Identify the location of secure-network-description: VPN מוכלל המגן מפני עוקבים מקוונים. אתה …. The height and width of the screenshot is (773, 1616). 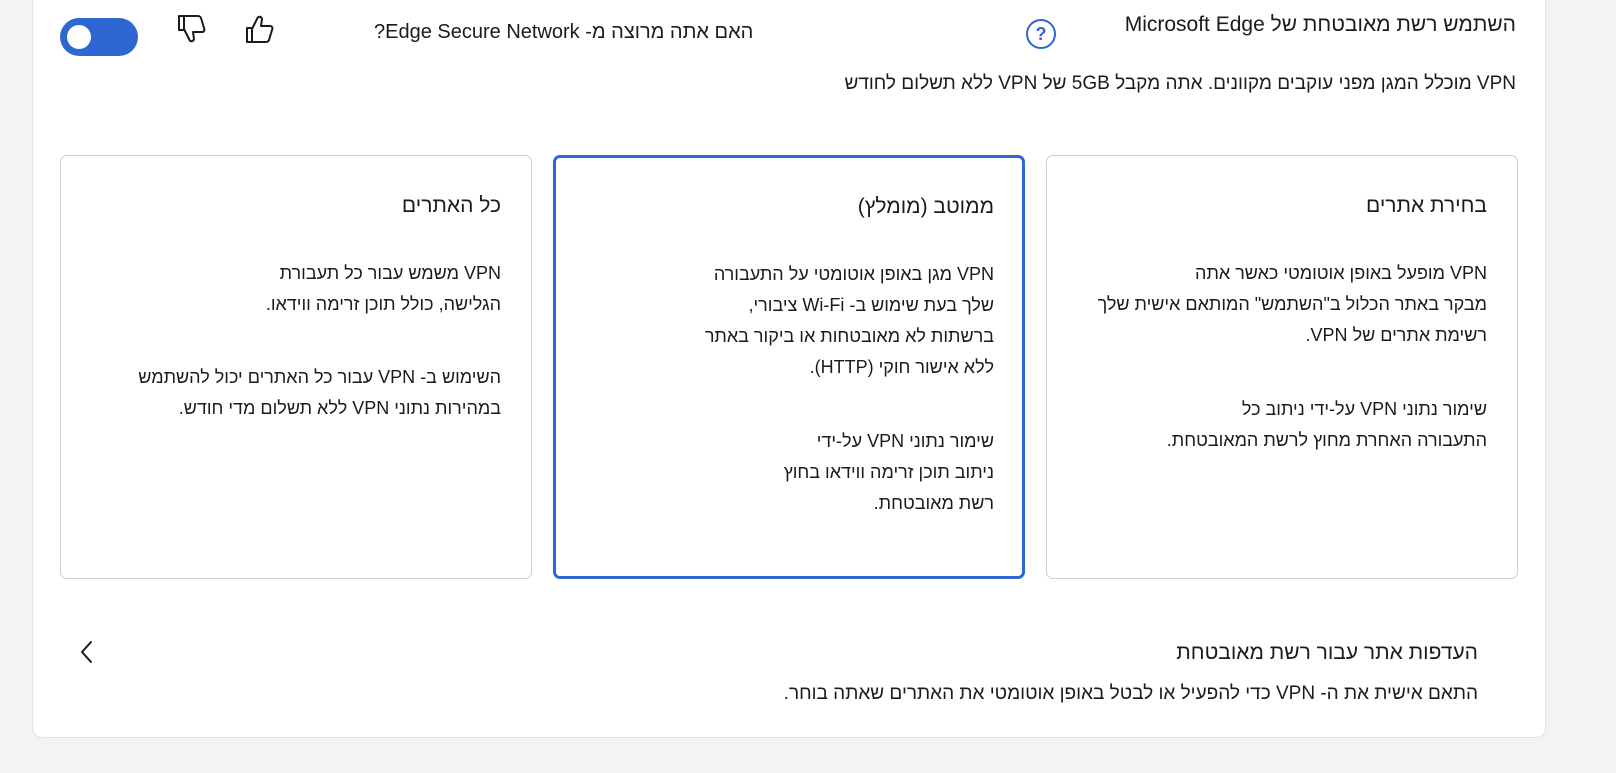
(1180, 83).